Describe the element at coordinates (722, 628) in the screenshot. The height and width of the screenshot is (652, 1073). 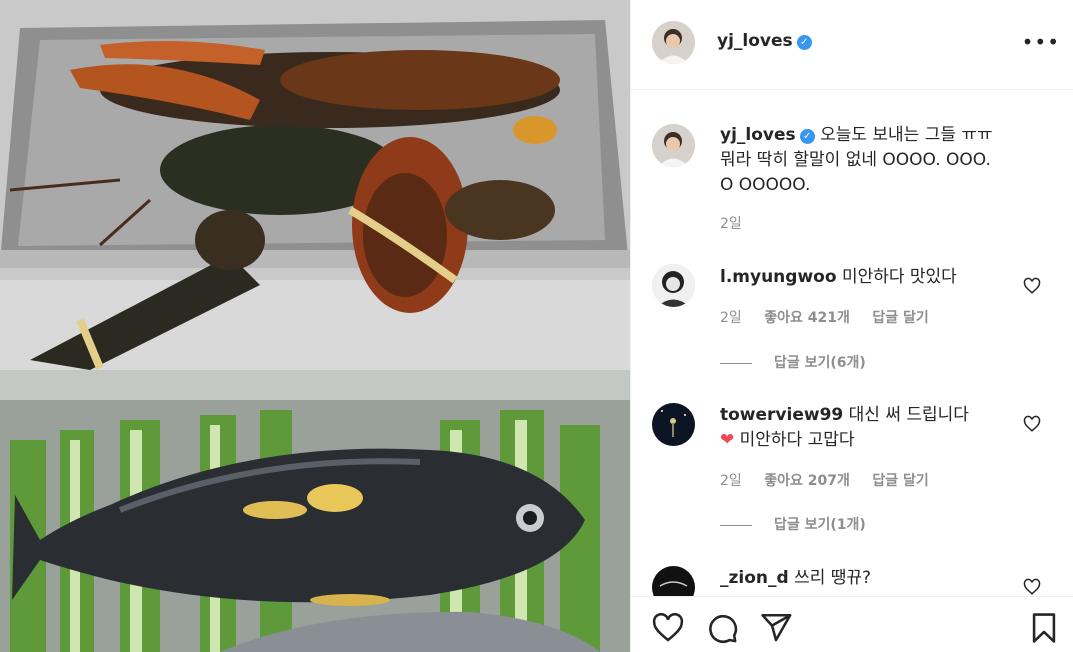
I see `comment-icon` at that location.